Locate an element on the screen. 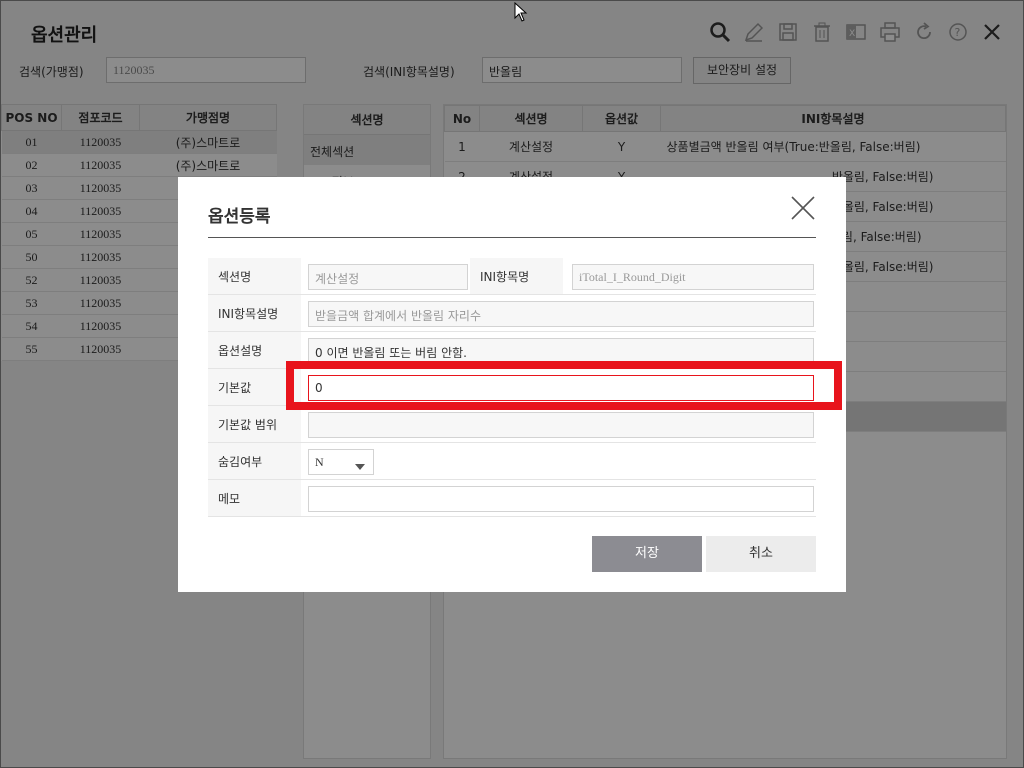 The width and height of the screenshot is (1024, 768). form-row-range: 기본값 범위 is located at coordinates (512, 424).